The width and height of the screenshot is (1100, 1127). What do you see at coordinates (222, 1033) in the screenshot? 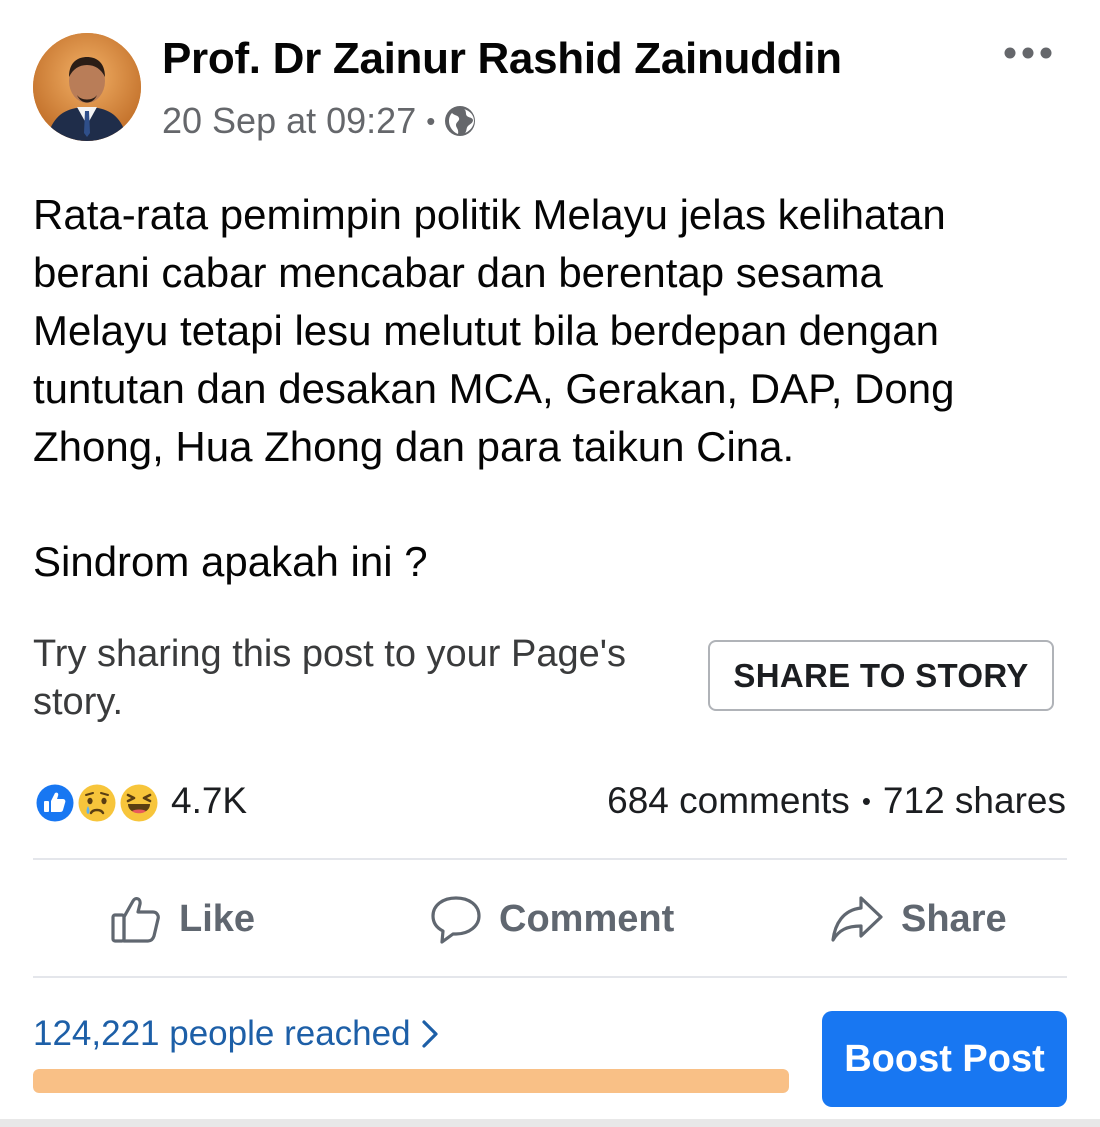
I see `people-reached-text: 124,221 people reached` at bounding box center [222, 1033].